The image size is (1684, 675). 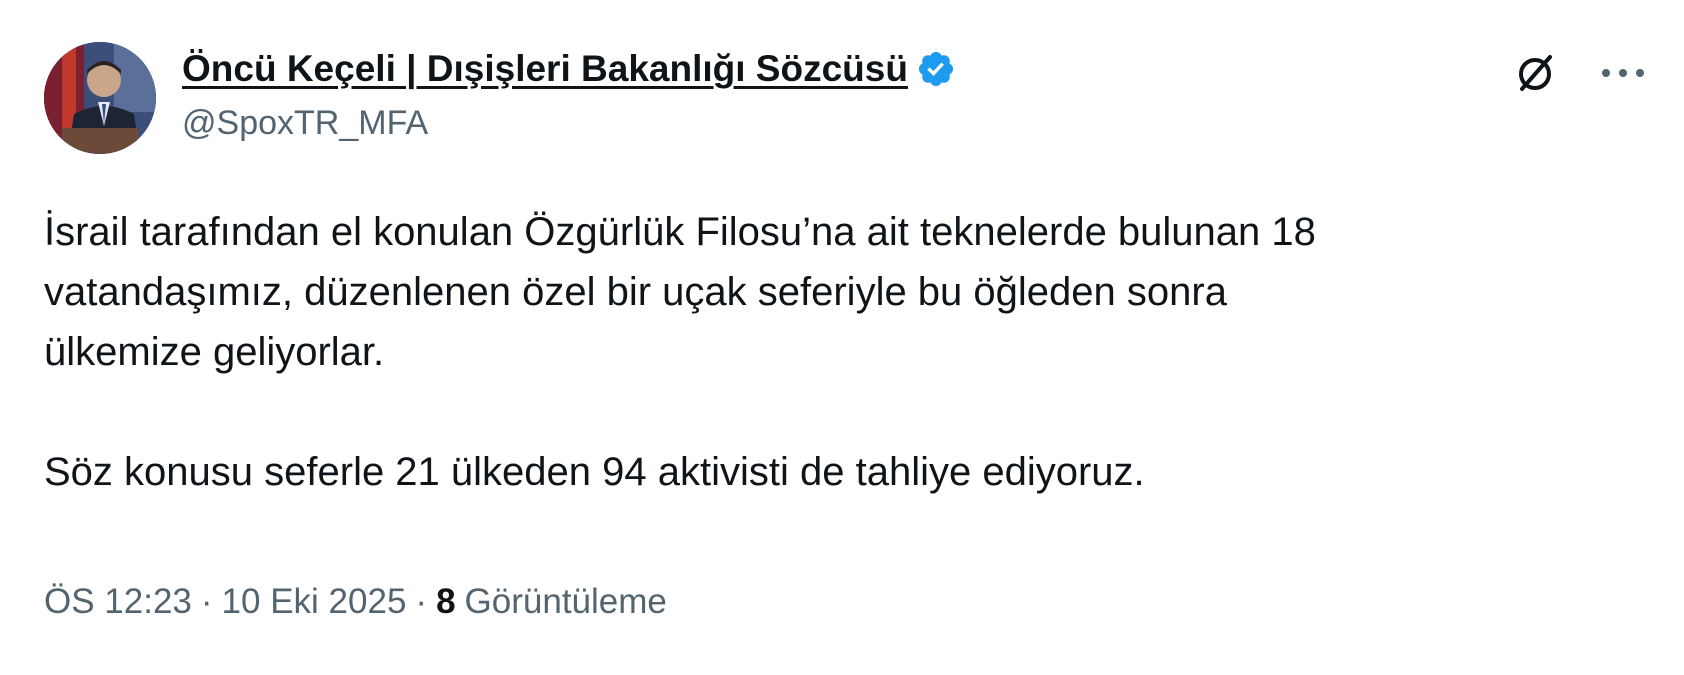 I want to click on views-count: 8, so click(x=446, y=601).